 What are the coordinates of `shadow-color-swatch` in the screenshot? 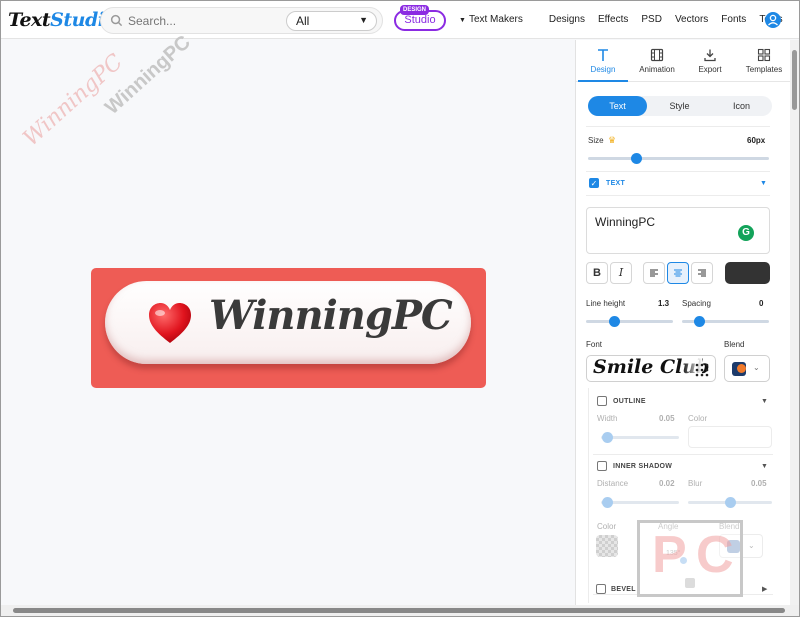 It's located at (607, 546).